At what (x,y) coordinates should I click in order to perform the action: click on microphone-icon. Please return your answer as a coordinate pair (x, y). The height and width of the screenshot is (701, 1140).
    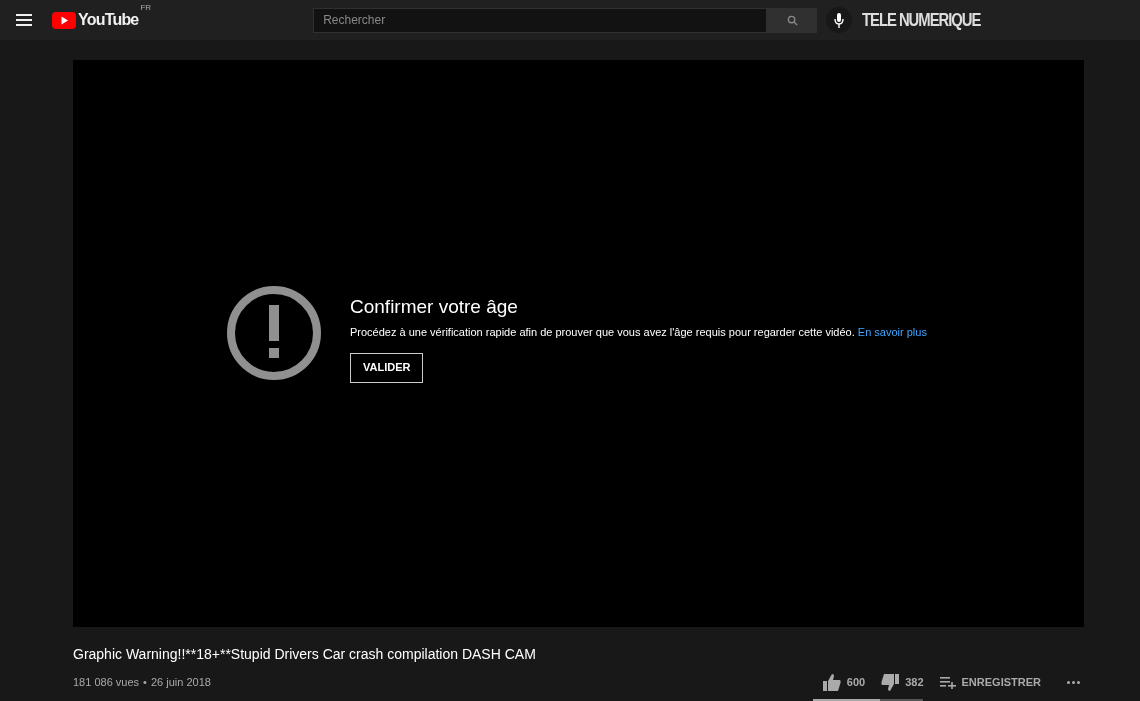
    Looking at the image, I should click on (839, 20).